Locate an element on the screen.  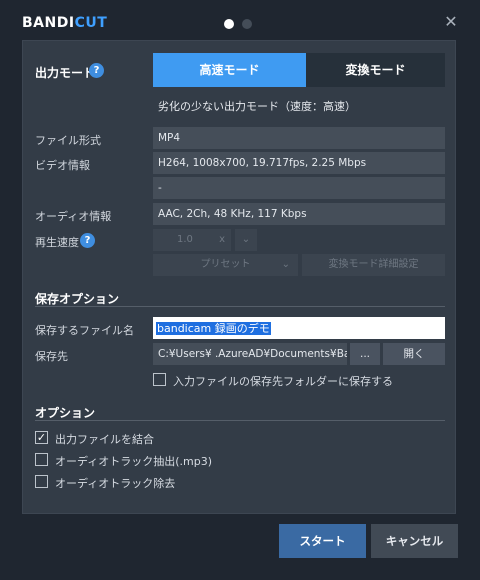
preset-select: プリセット ⌄ is located at coordinates (225, 265).